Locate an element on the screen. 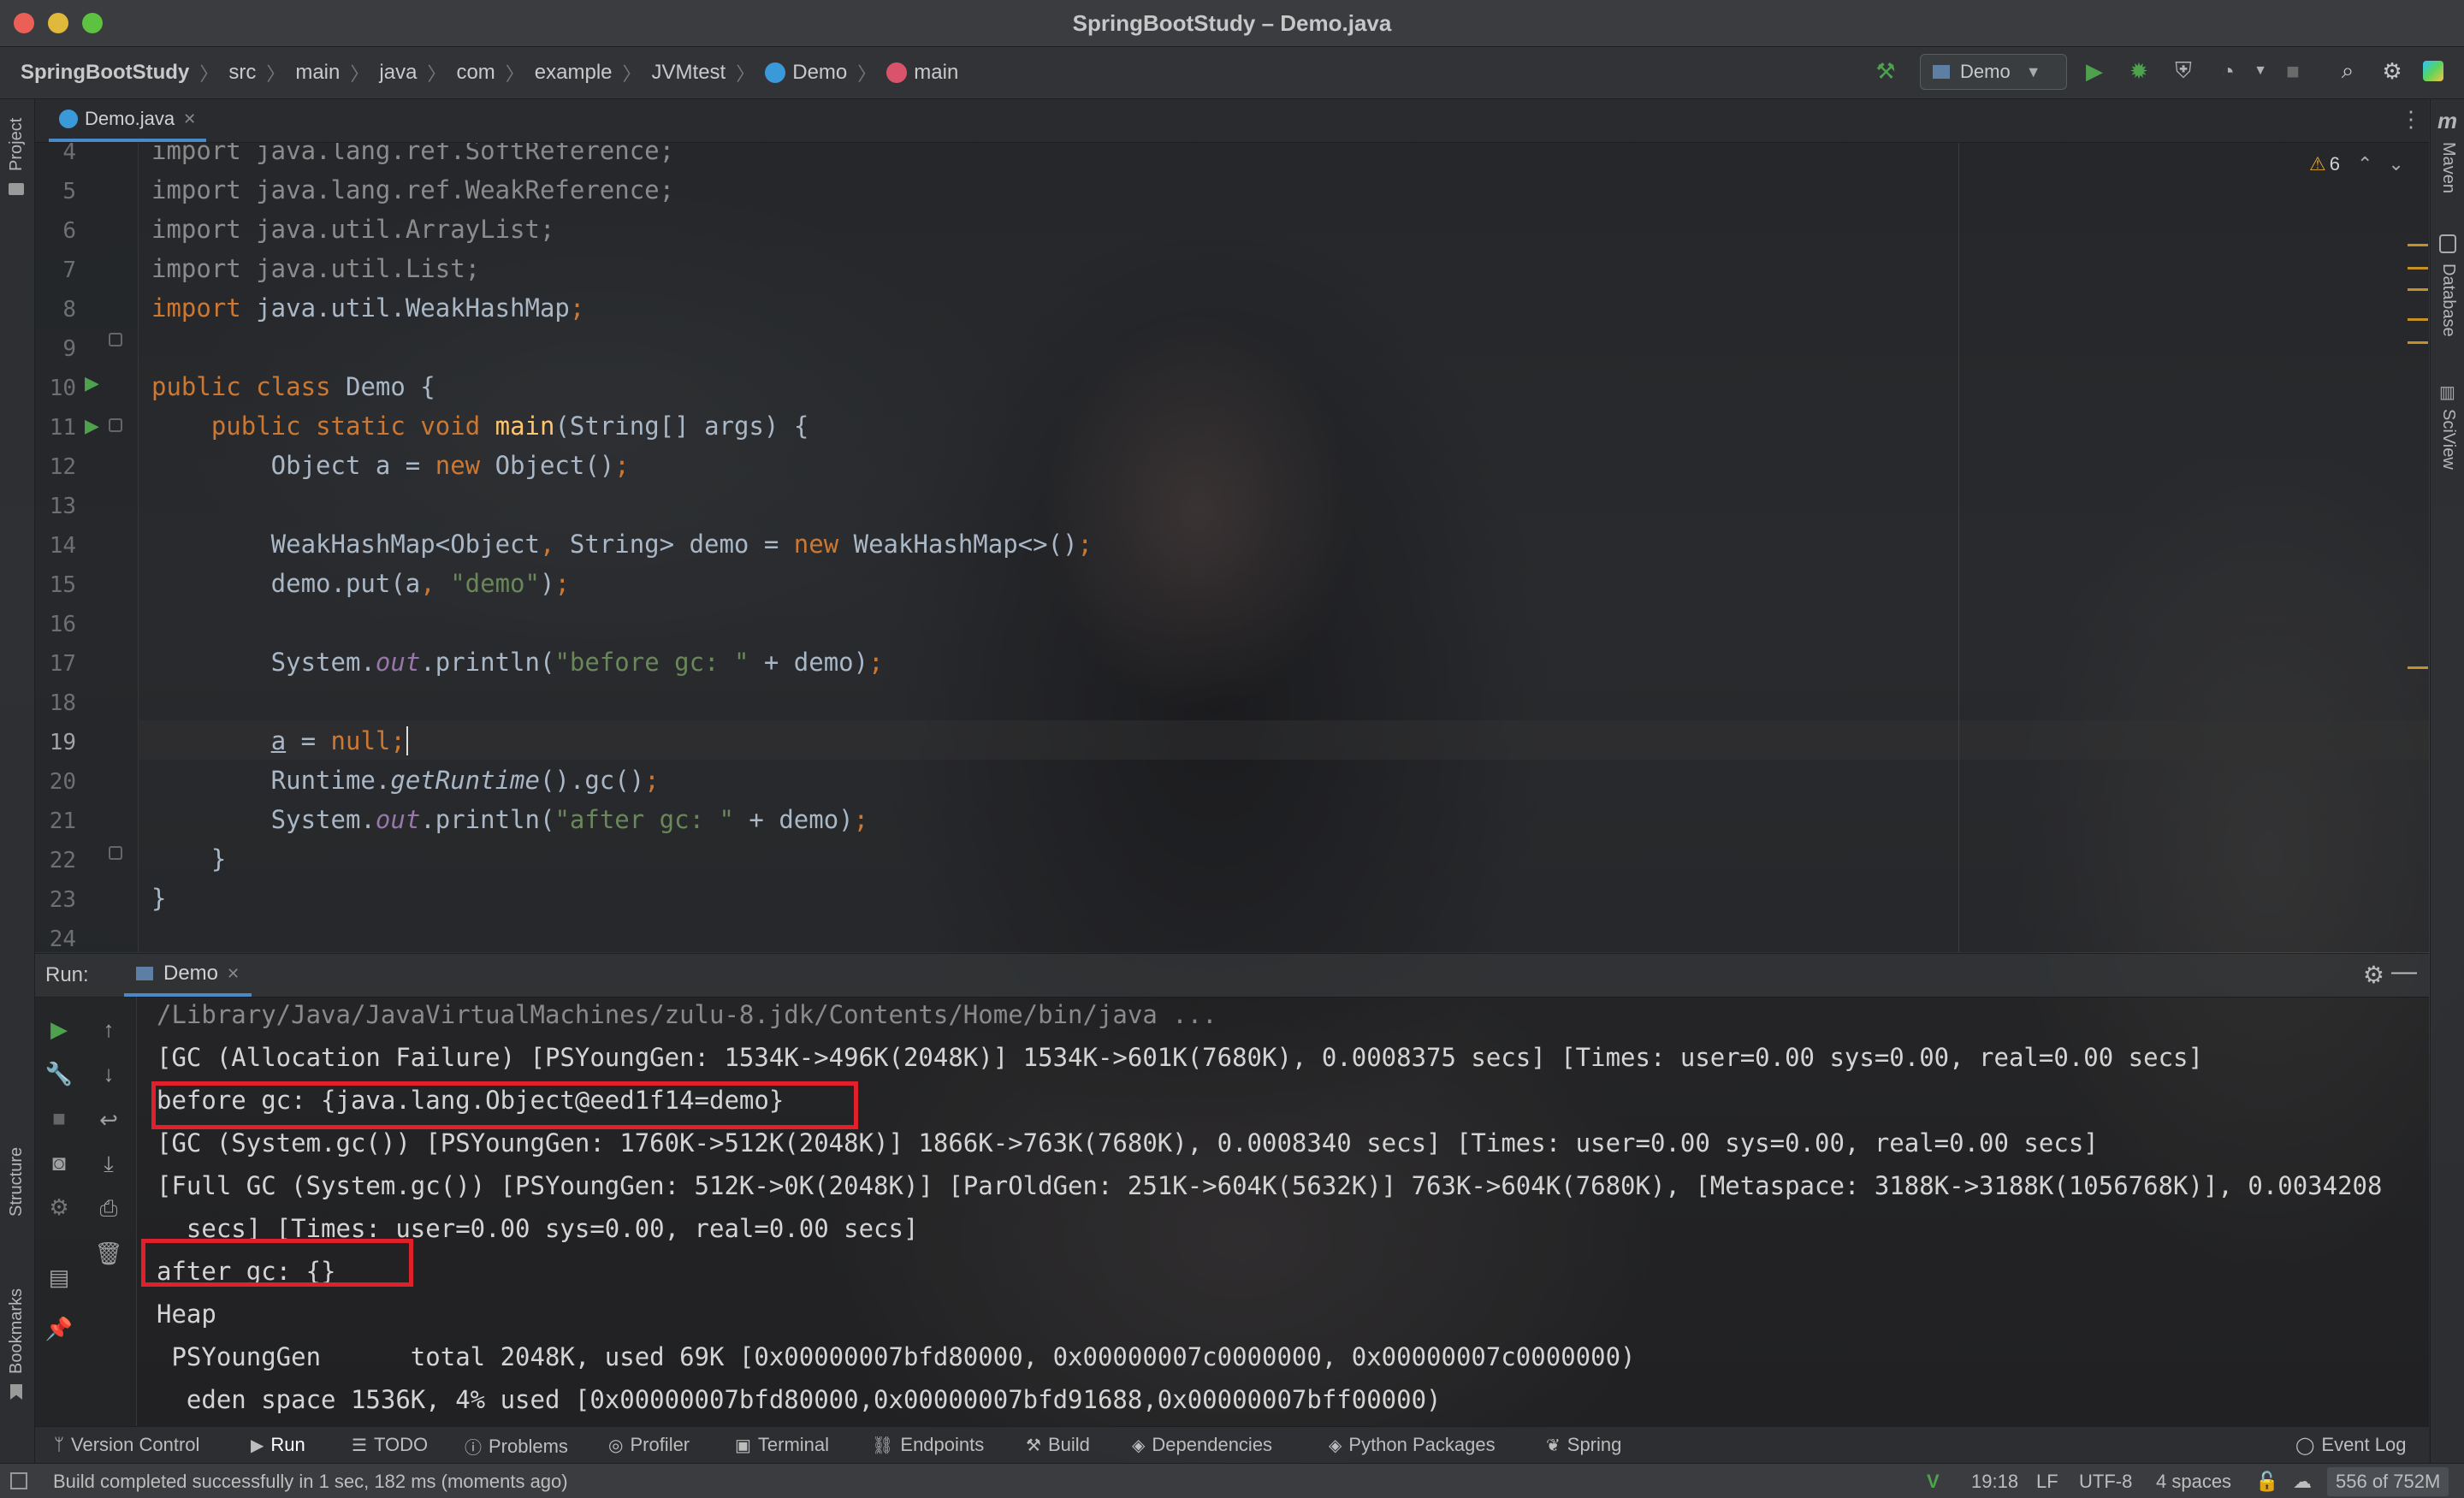 The width and height of the screenshot is (2464, 1498). breadcrumb-main: main is located at coordinates (317, 73).